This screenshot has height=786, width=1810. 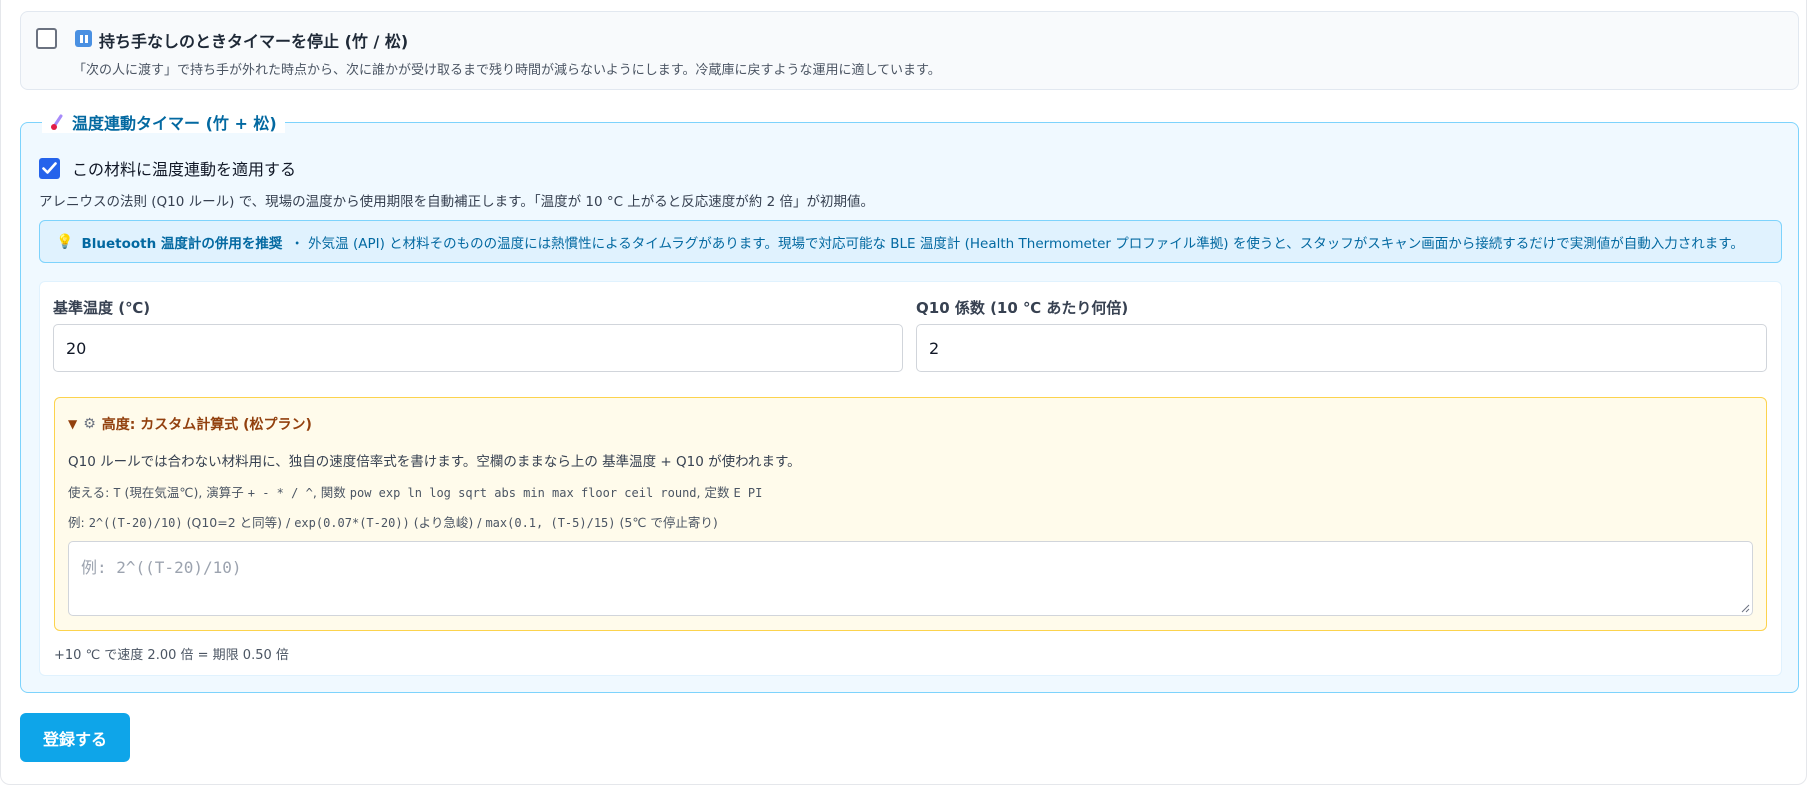 What do you see at coordinates (75, 737) in the screenshot?
I see `submit-button: 登録する` at bounding box center [75, 737].